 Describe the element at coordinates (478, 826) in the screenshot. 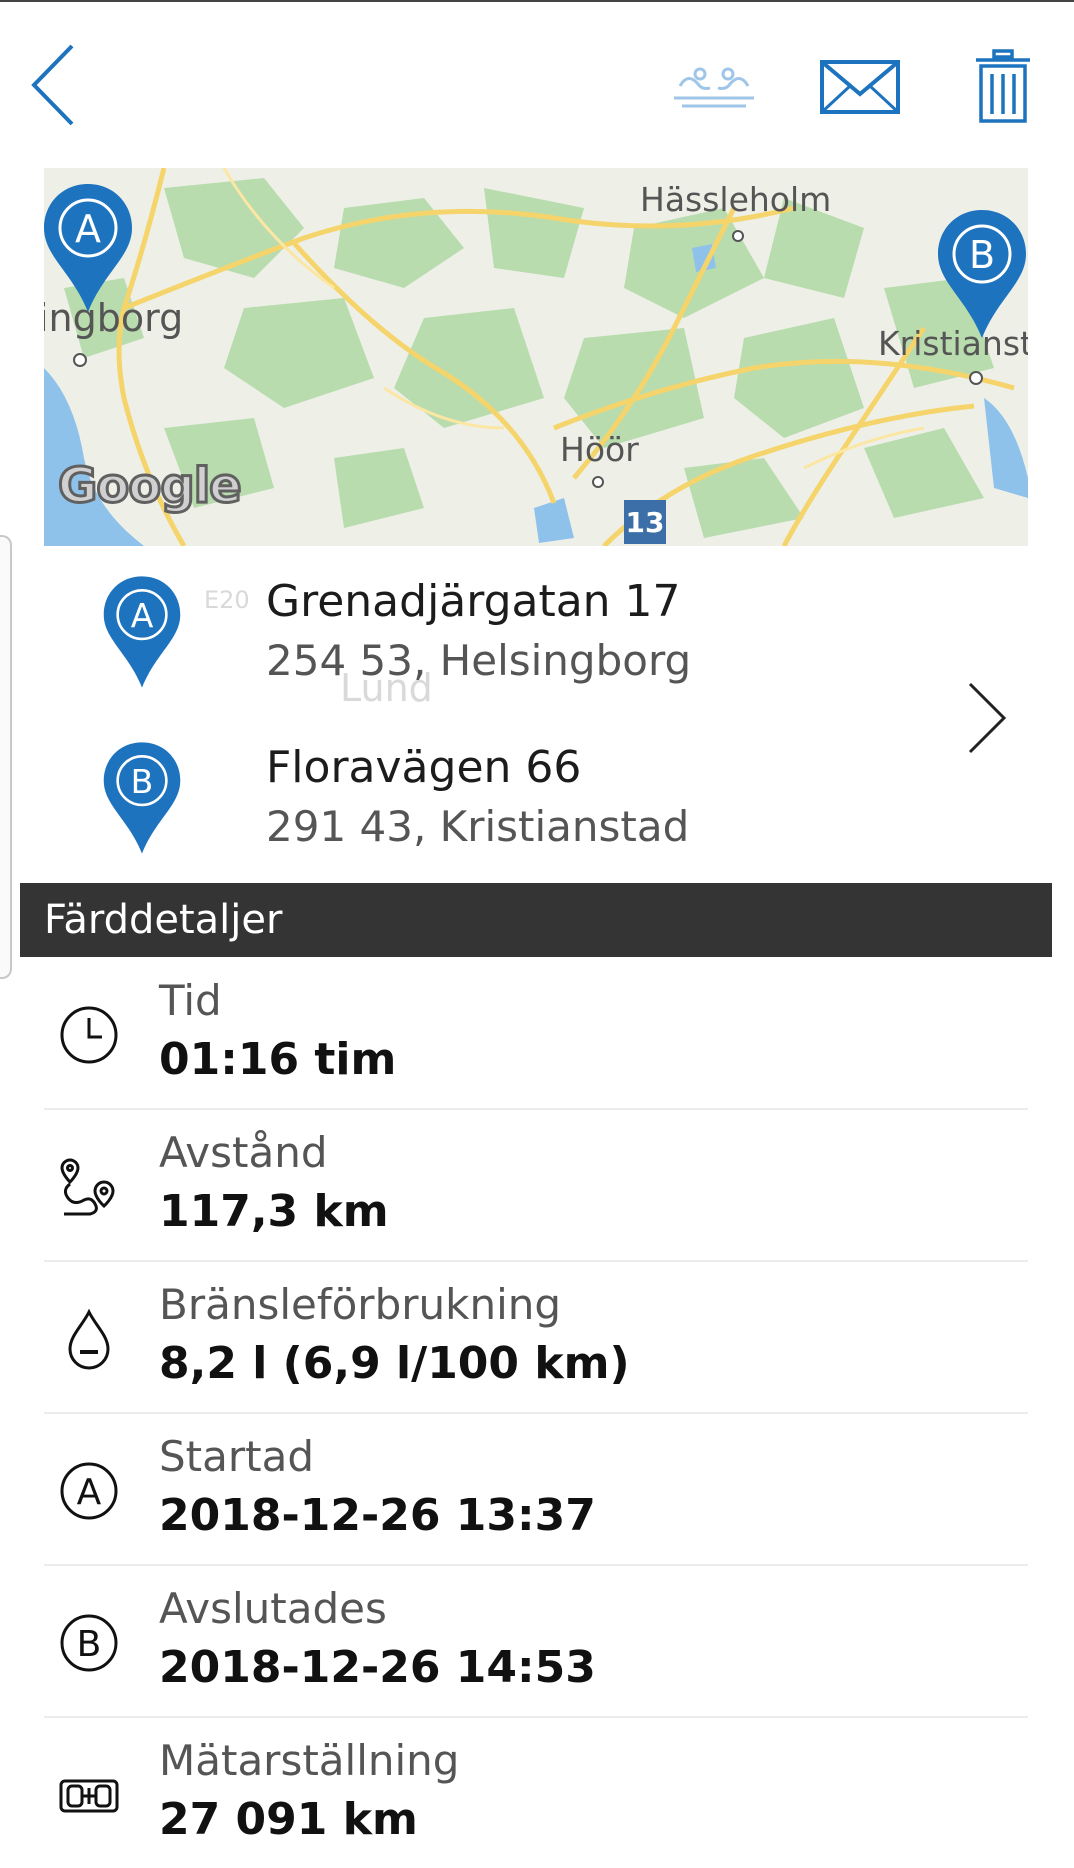

I see `end-city: 291 43, Kristianstad` at that location.